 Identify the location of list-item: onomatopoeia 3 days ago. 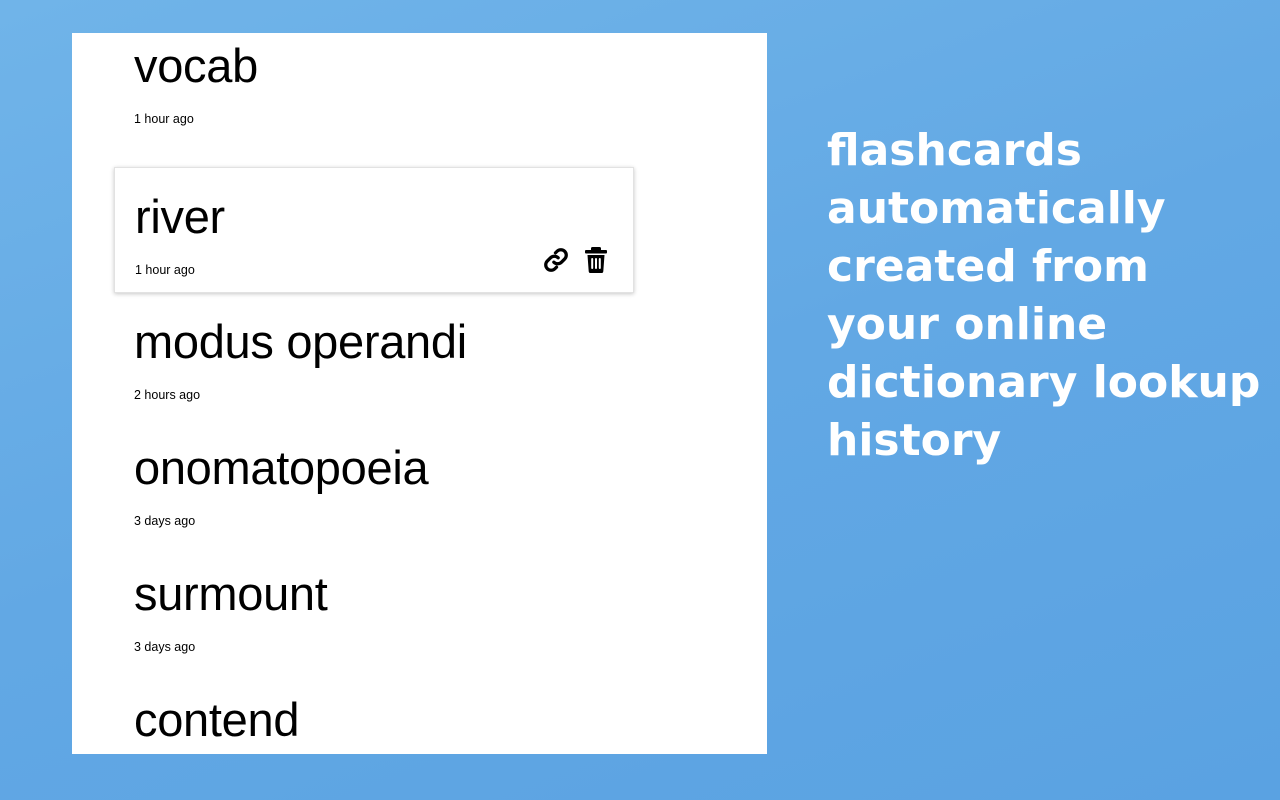
(374, 482).